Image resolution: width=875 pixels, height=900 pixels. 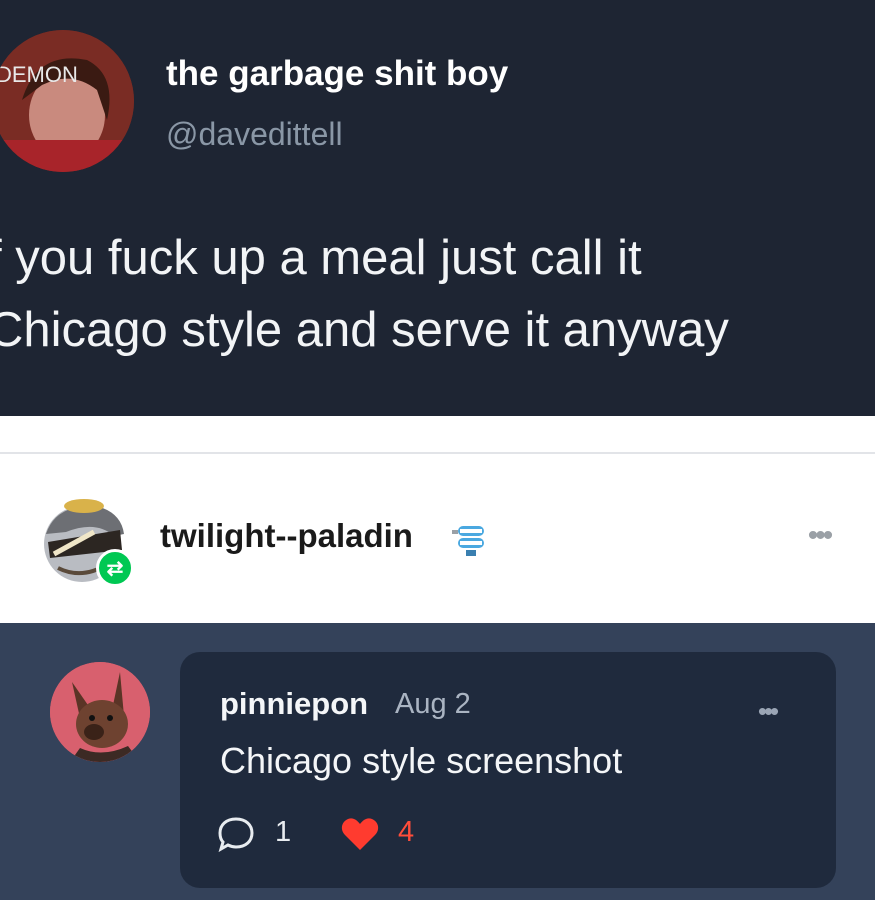 I want to click on note-date: Aug 2, so click(x=433, y=704).